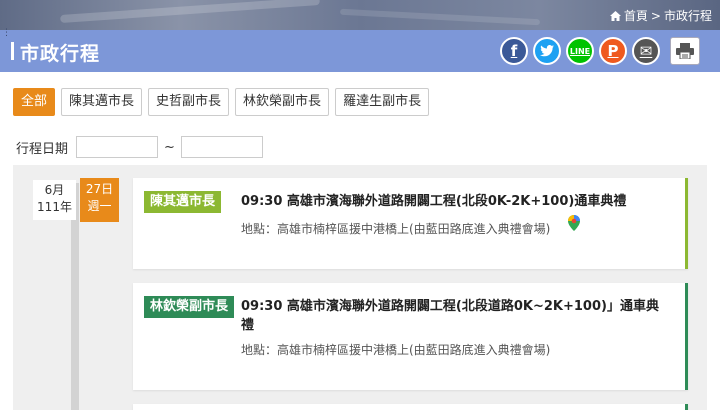 Image resolution: width=720 pixels, height=410 pixels. I want to click on twitter-share-button, so click(547, 51).